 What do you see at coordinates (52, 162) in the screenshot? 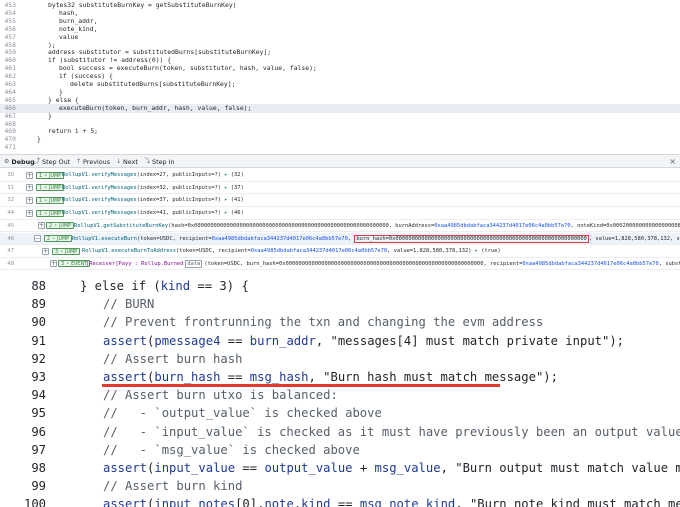
I see `step-out-button: ⤴ Step Out` at bounding box center [52, 162].